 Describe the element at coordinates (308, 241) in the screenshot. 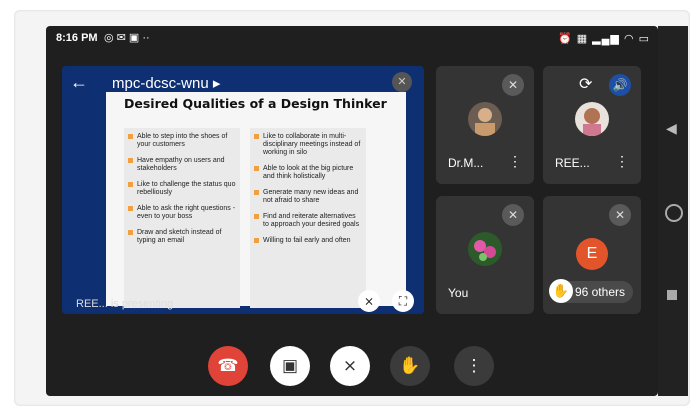

I see `slide-bullet: Willing to fail early and often` at that location.